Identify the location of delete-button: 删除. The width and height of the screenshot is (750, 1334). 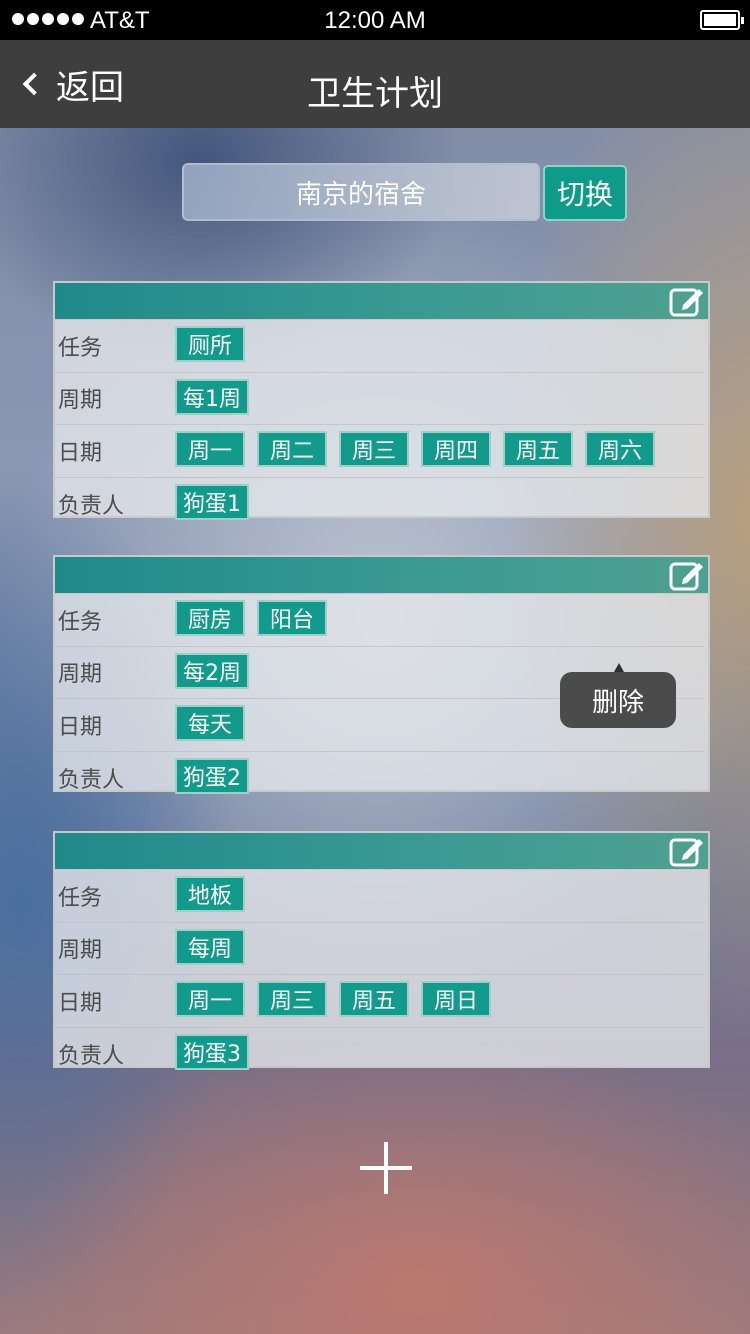
(618, 695).